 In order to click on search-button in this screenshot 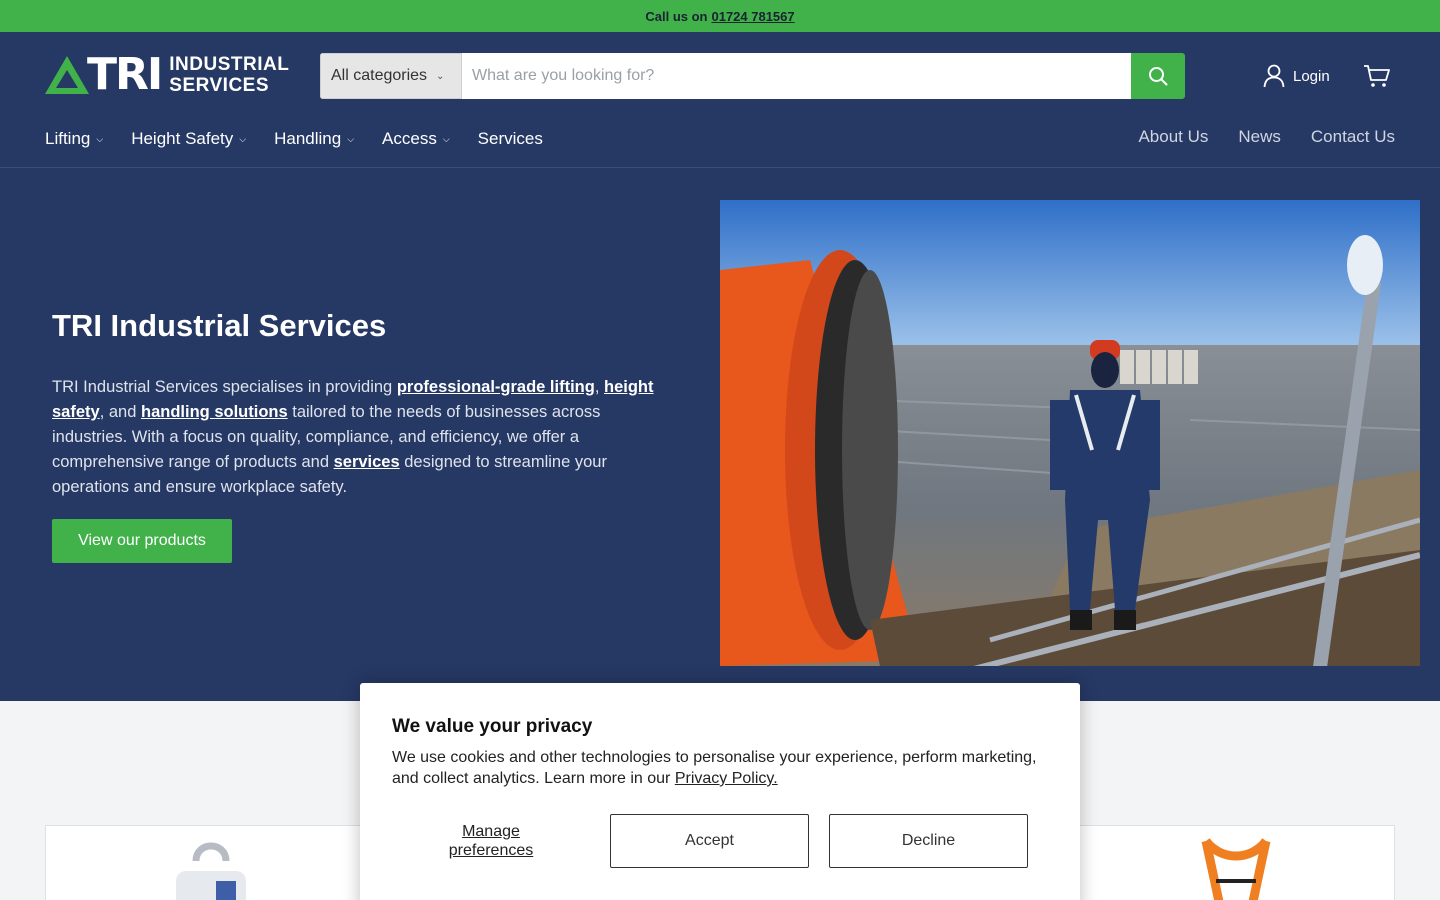, I will do `click(1158, 76)`.